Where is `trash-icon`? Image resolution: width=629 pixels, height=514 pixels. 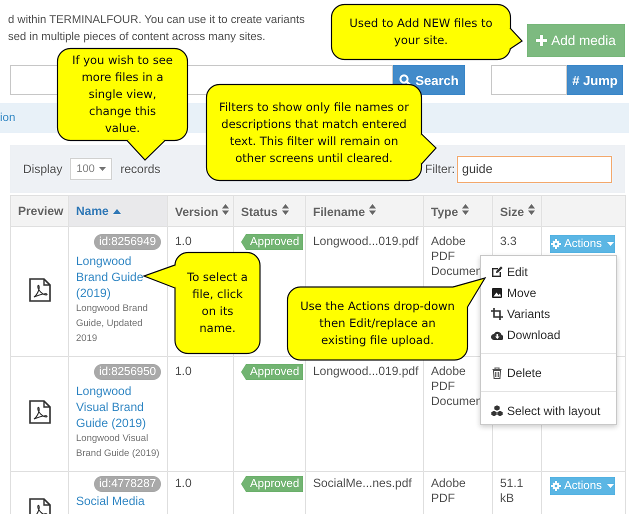
trash-icon is located at coordinates (497, 372).